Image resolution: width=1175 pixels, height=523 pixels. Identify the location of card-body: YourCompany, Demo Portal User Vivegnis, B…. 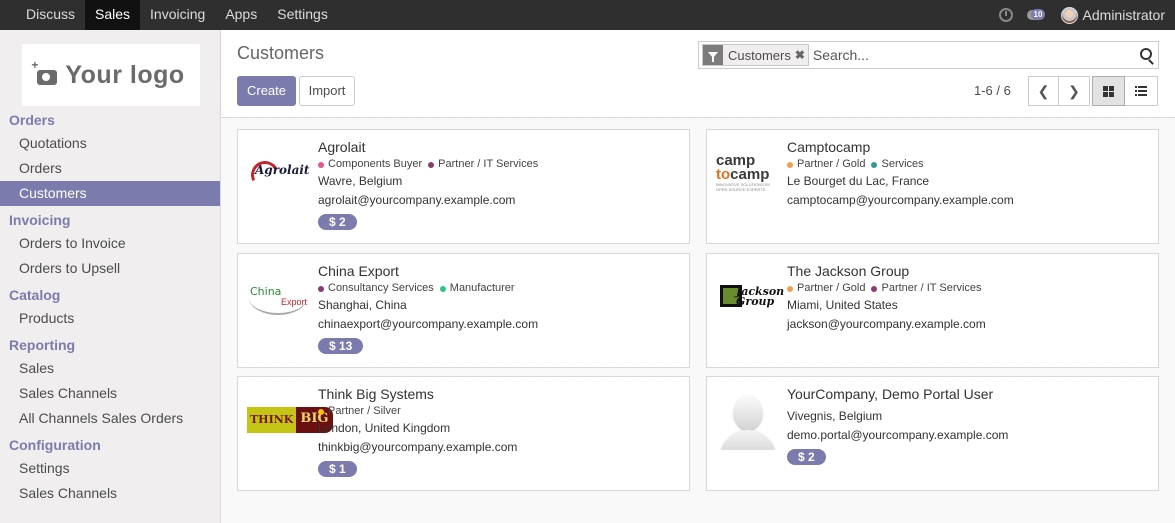
(897, 425).